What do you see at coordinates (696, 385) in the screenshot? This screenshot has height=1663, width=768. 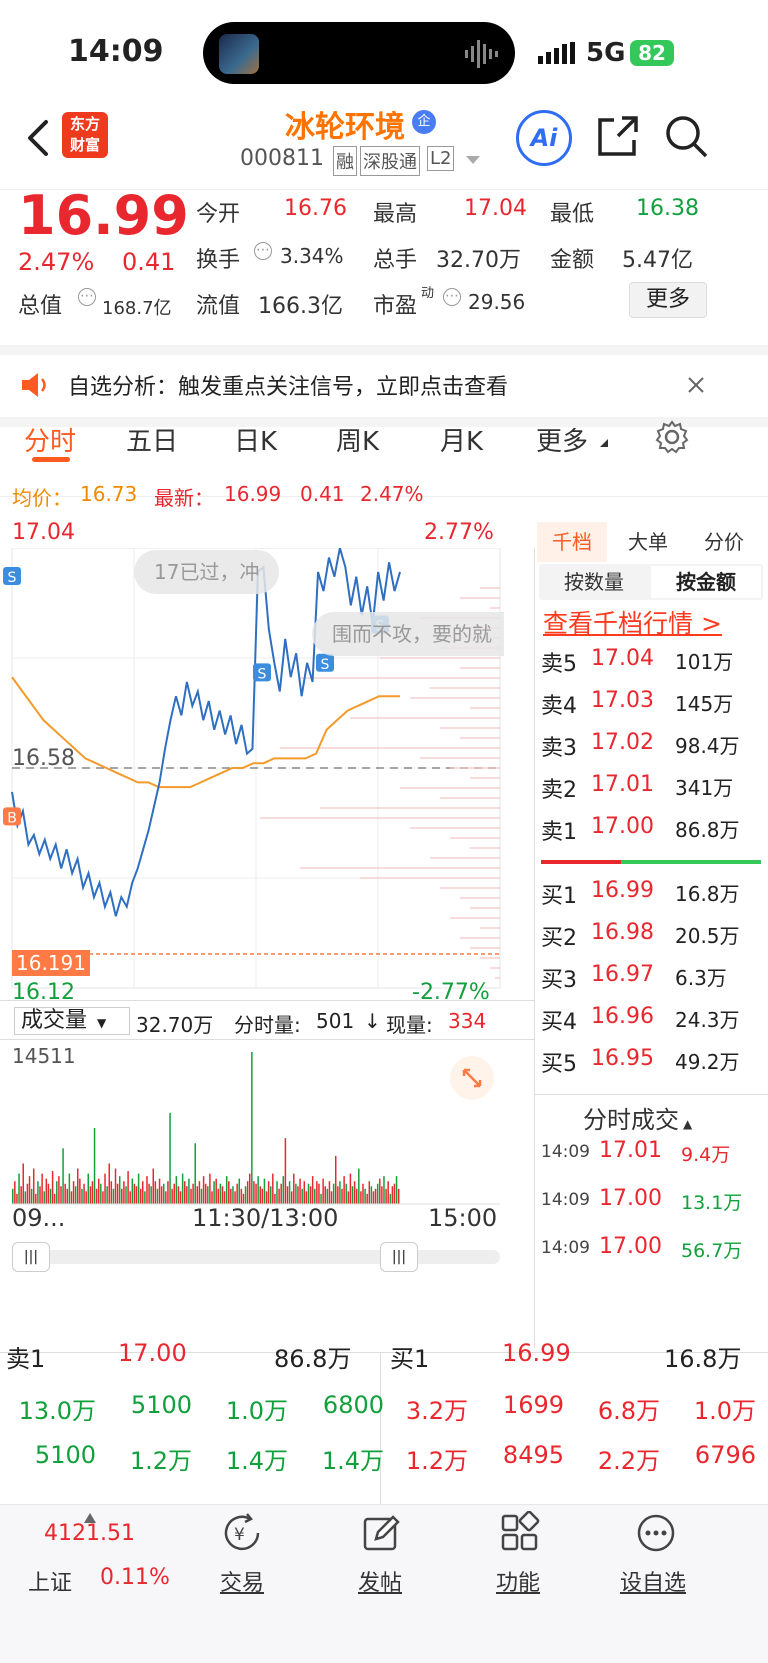 I see `close-icon` at bounding box center [696, 385].